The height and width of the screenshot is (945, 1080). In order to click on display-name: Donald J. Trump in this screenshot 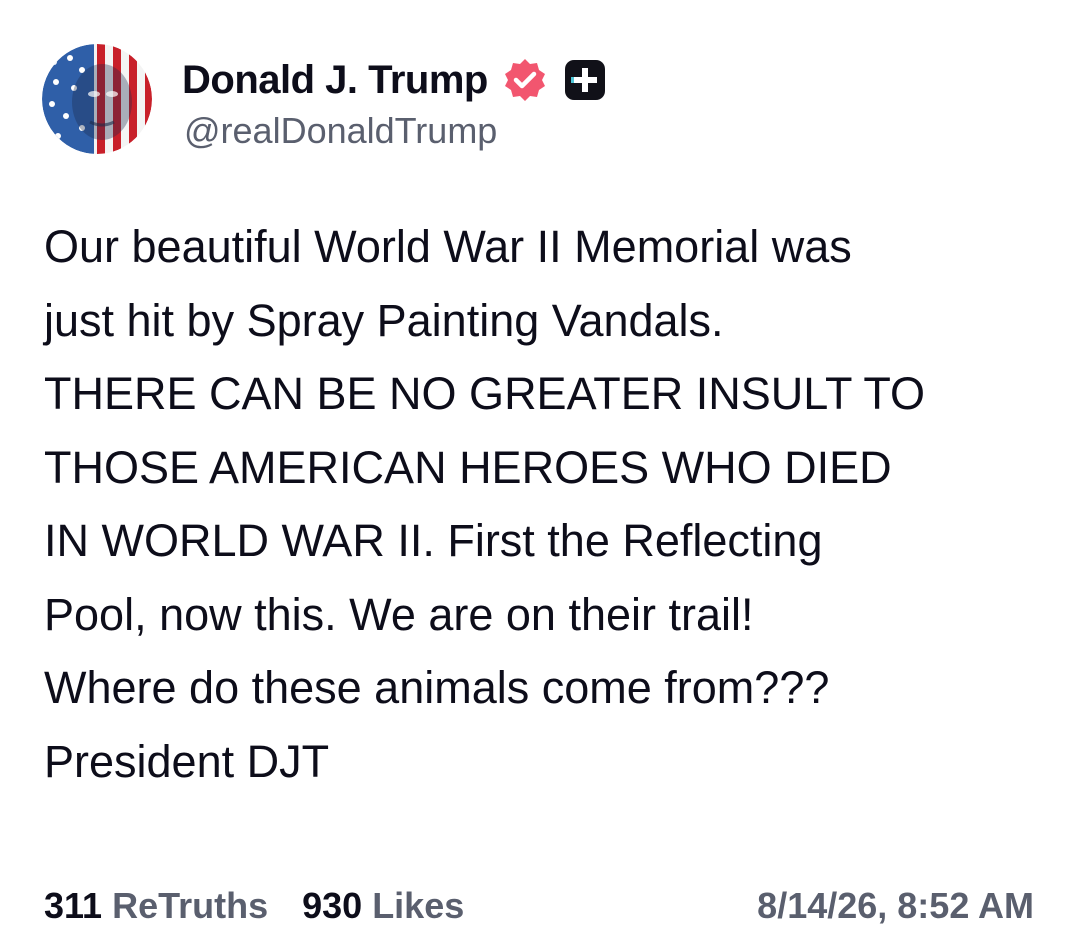, I will do `click(335, 80)`.